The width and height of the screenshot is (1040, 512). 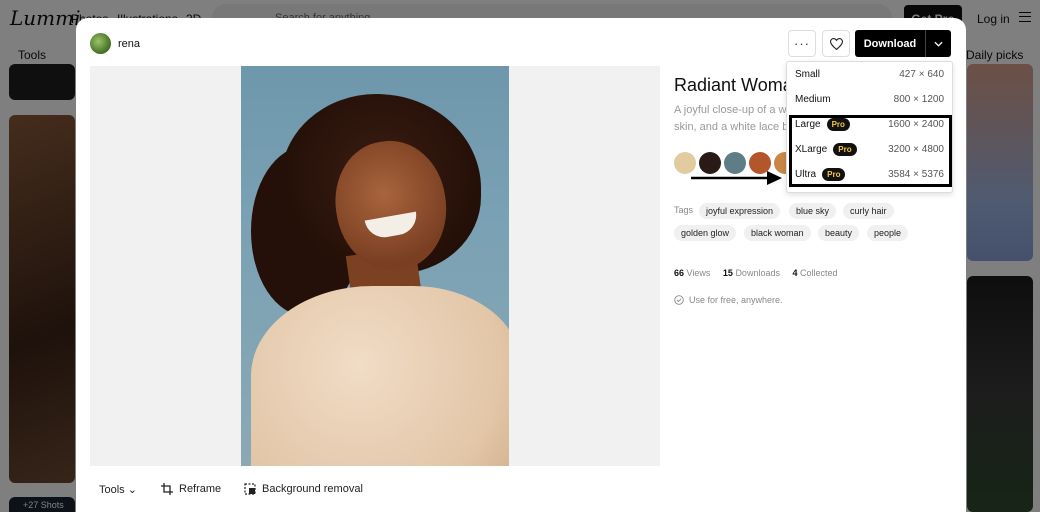 I want to click on tags-label: Tags, so click(x=684, y=210).